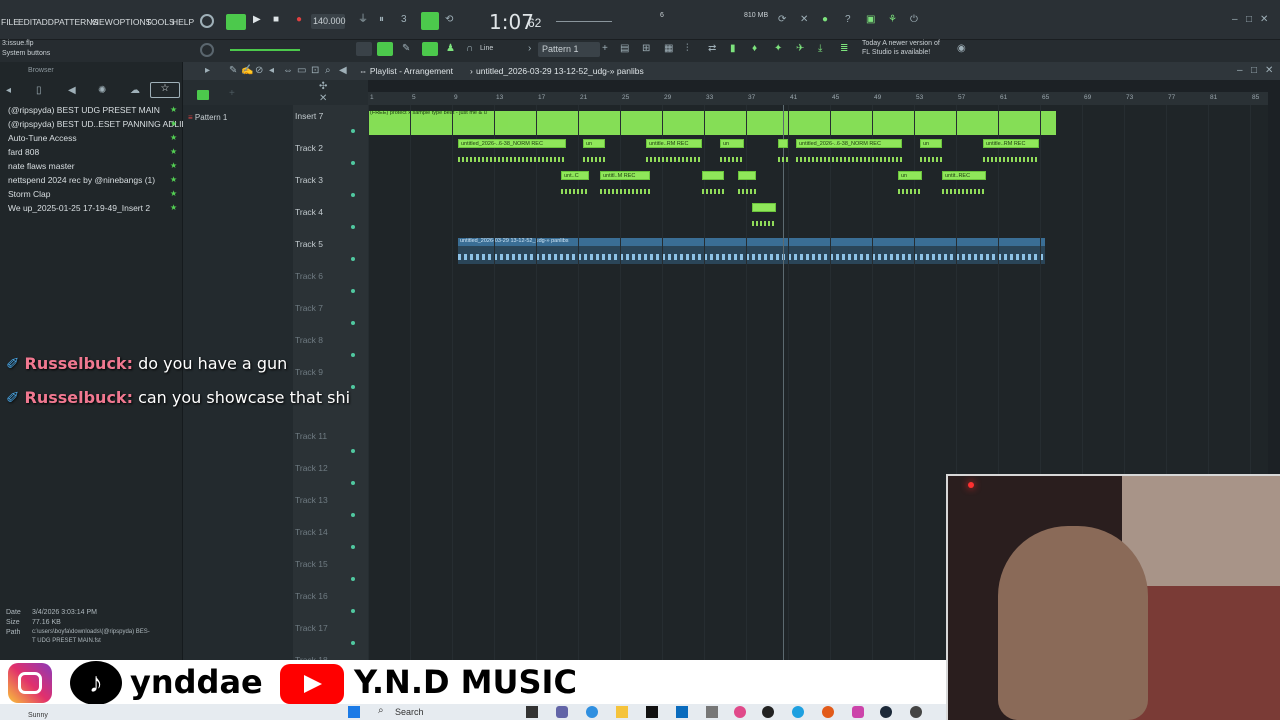 The height and width of the screenshot is (720, 1280). Describe the element at coordinates (449, 20) in the screenshot. I see `loop-record-icon: ⟲` at that location.